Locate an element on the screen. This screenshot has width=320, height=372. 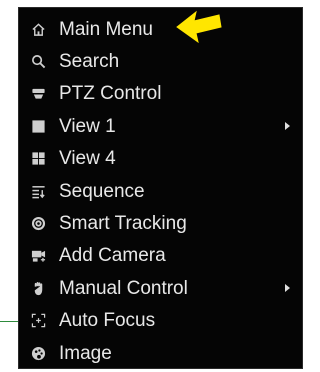
menu-item-label: Main Menu is located at coordinates (106, 29).